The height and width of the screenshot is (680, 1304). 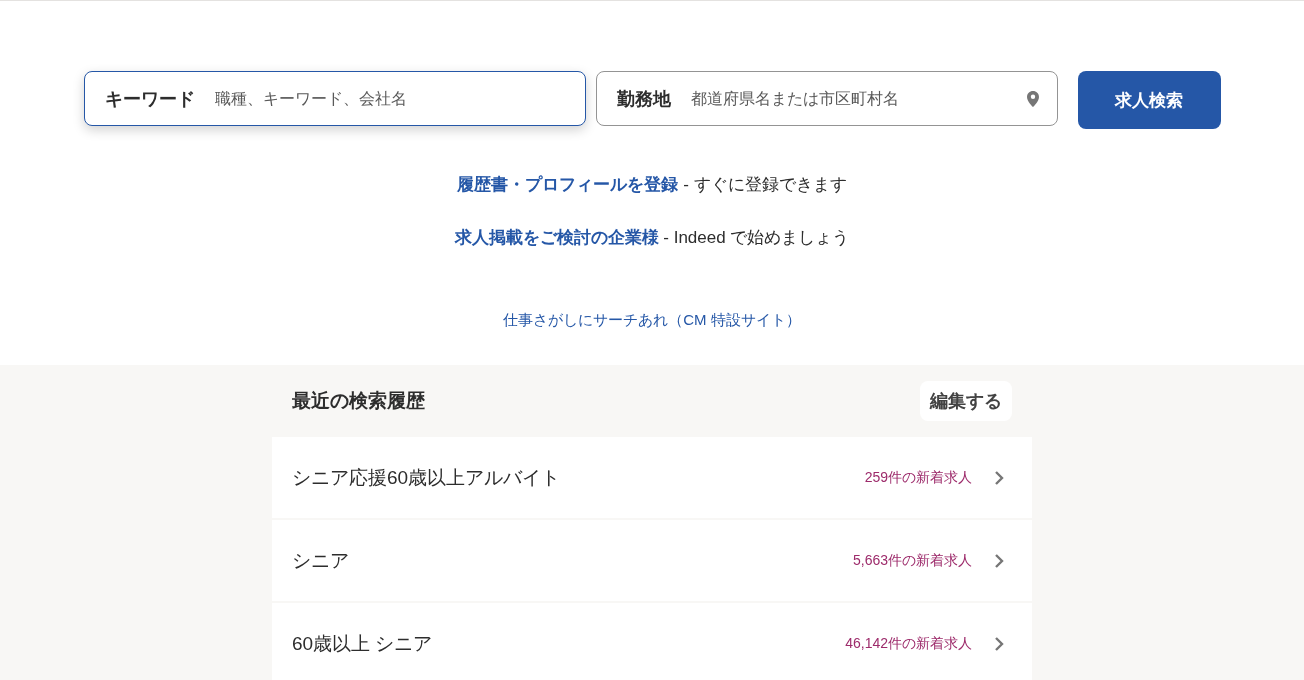 I want to click on history-item: 60歳以上 シニア 46,142件の新着求人, so click(x=652, y=641).